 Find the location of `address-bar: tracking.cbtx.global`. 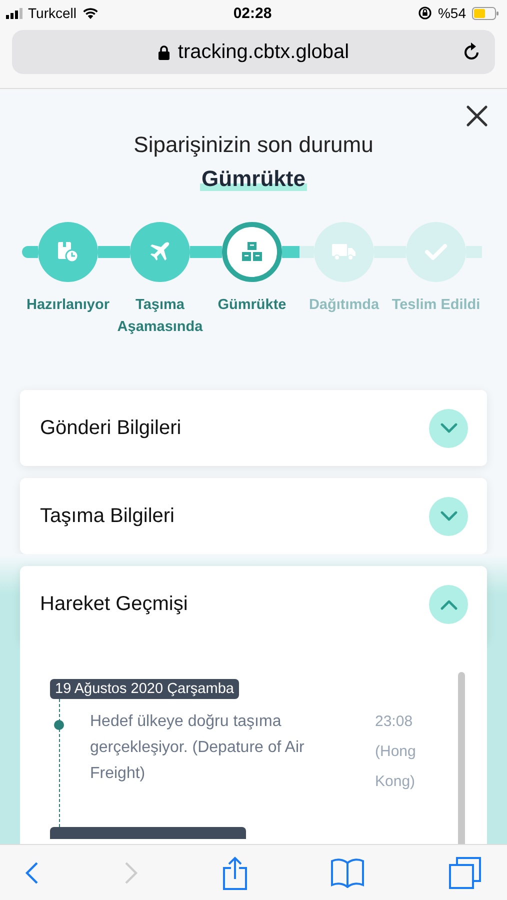

address-bar: tracking.cbtx.global is located at coordinates (253, 52).